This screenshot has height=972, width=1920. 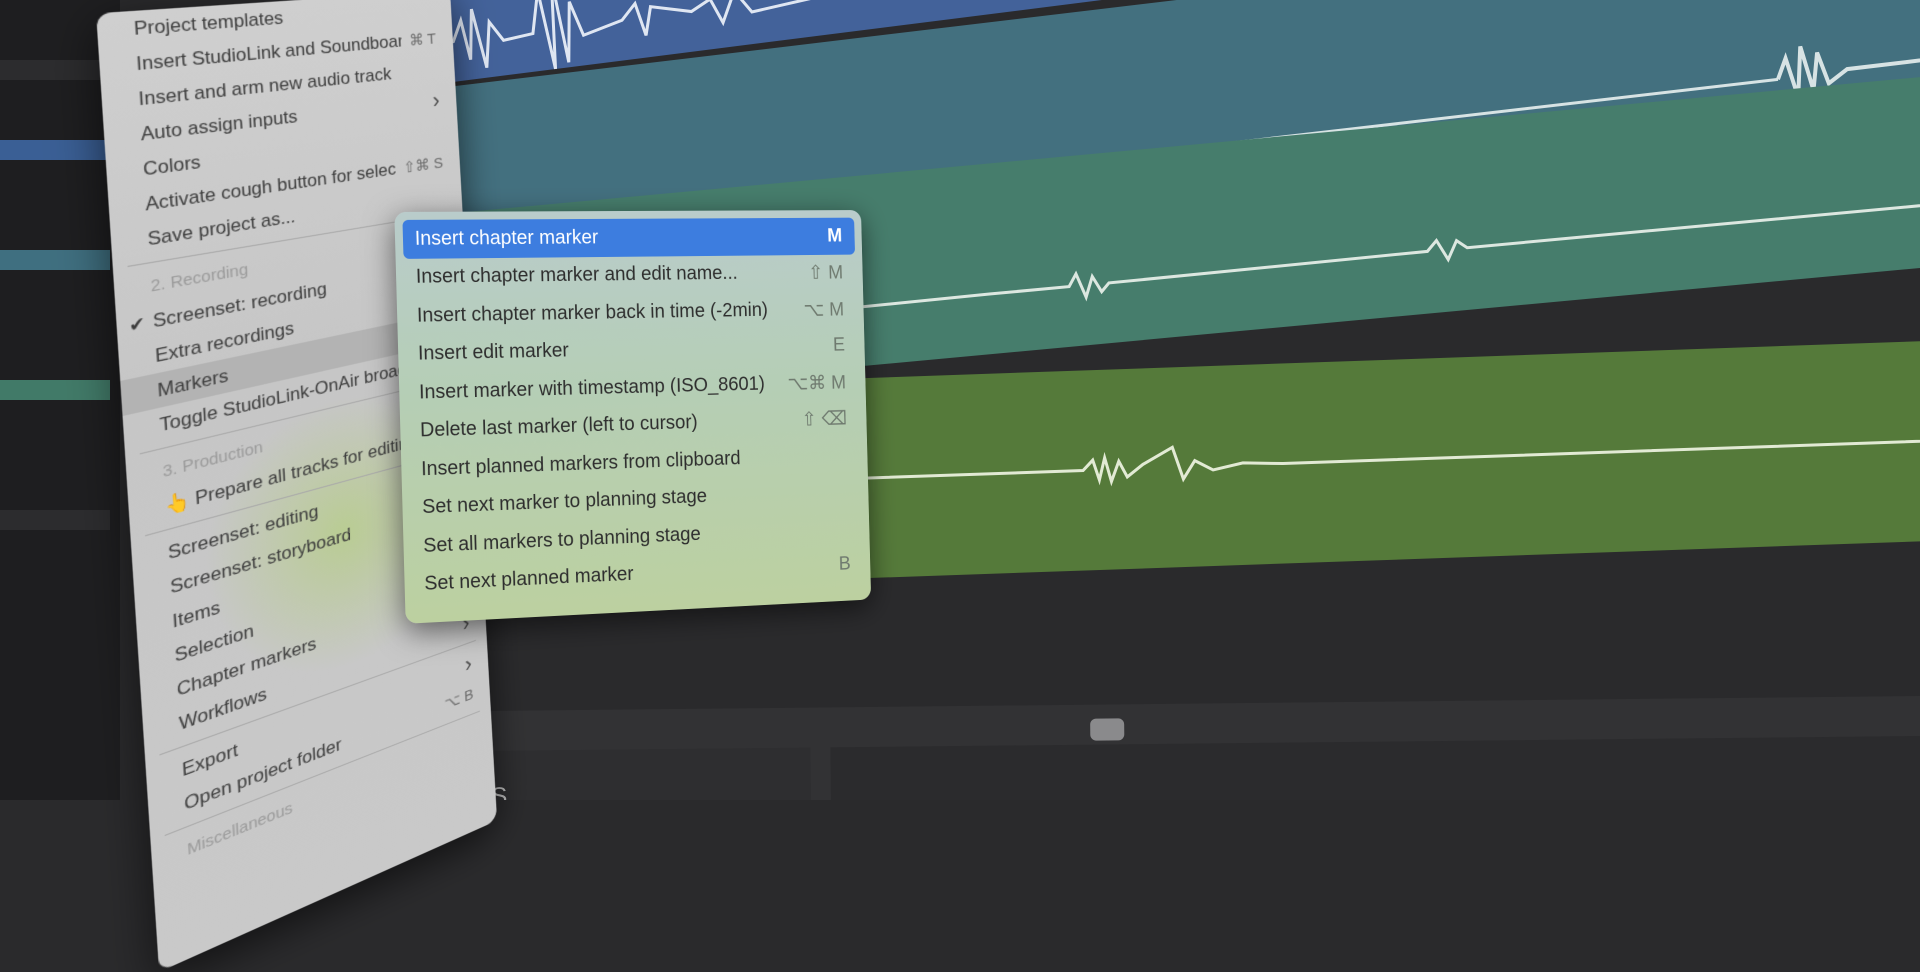 What do you see at coordinates (825, 273) in the screenshot?
I see `submenu-item-shortcut: ⇧ M` at bounding box center [825, 273].